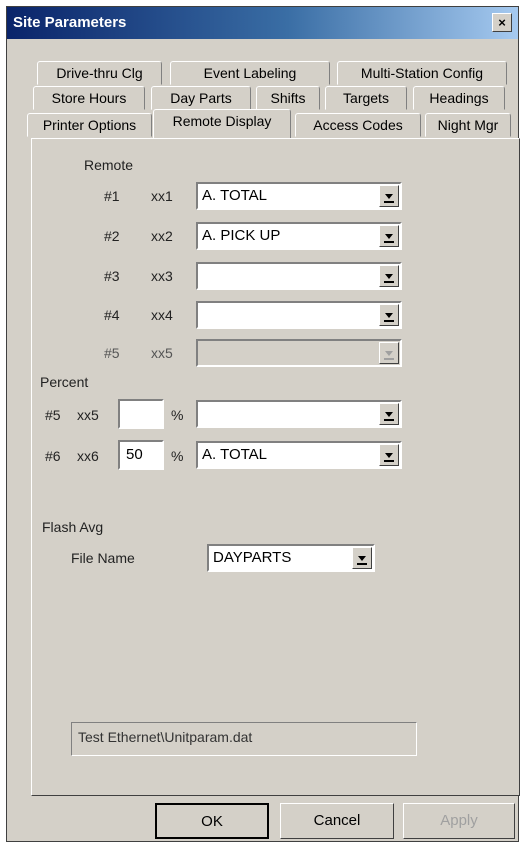  Describe the element at coordinates (299, 236) in the screenshot. I see `remote-2-select: A. PICK UP` at that location.